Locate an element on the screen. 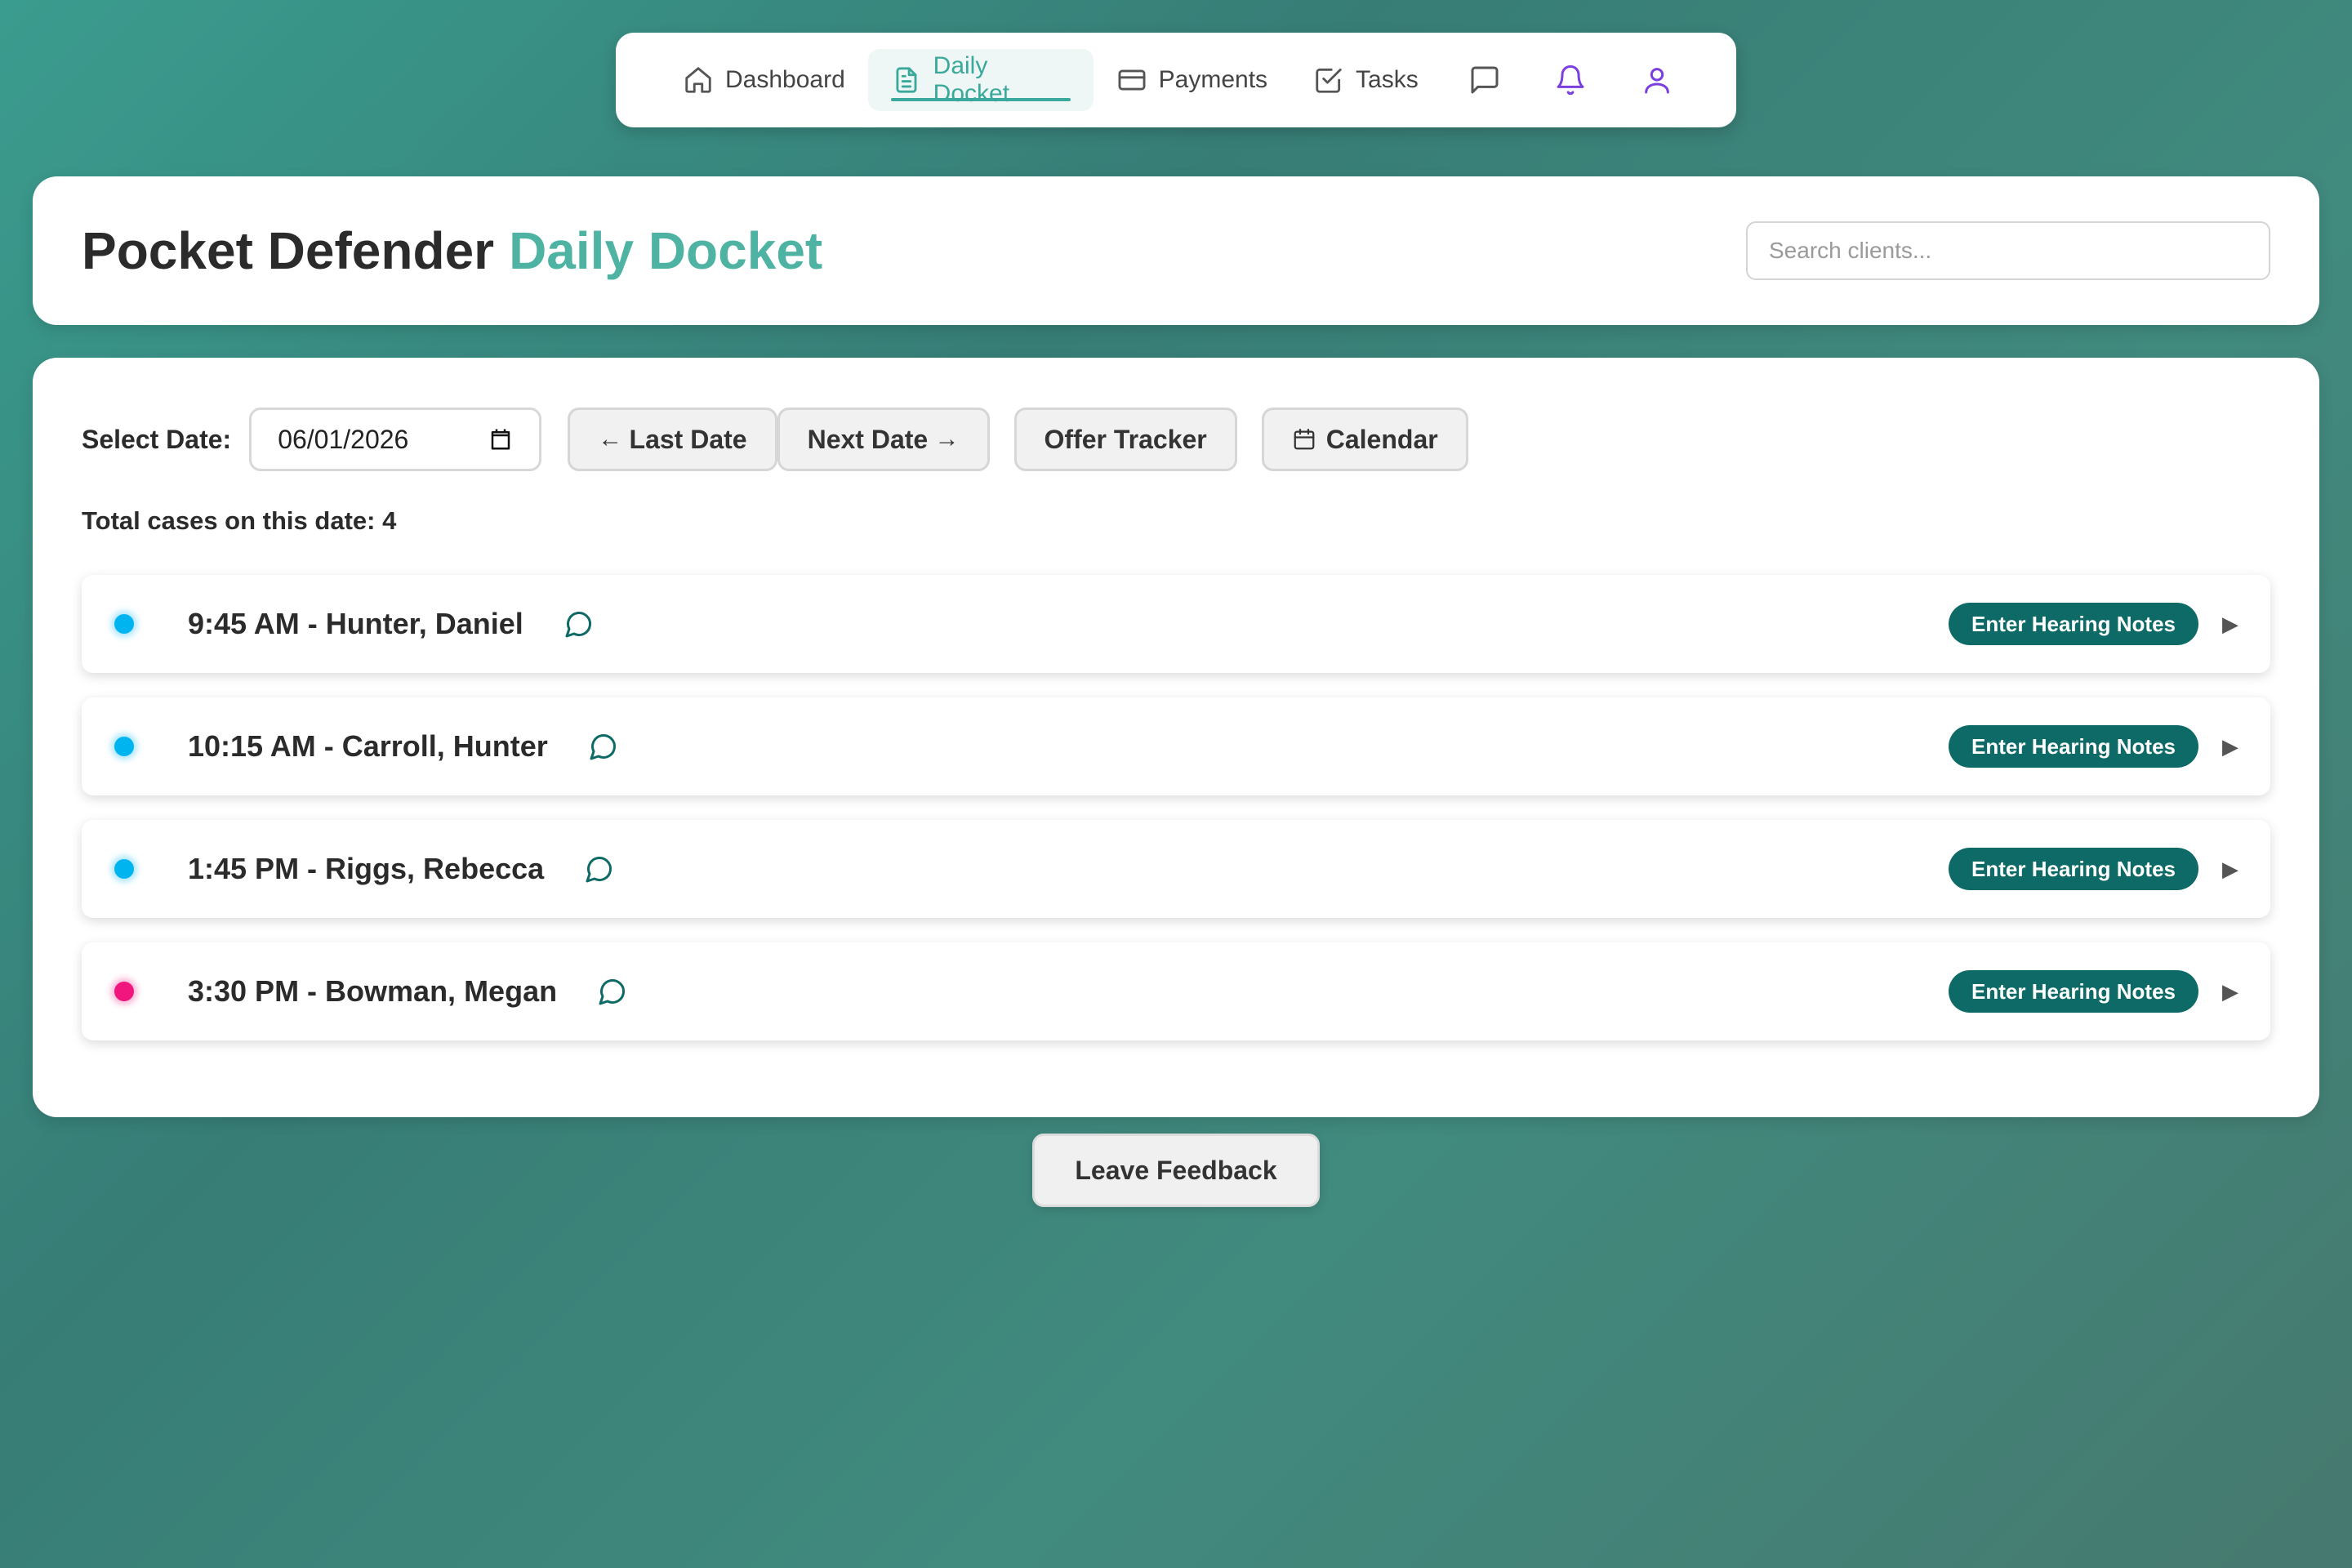 This screenshot has height=1568, width=2352. calendar-picker-icon is located at coordinates (500, 439).